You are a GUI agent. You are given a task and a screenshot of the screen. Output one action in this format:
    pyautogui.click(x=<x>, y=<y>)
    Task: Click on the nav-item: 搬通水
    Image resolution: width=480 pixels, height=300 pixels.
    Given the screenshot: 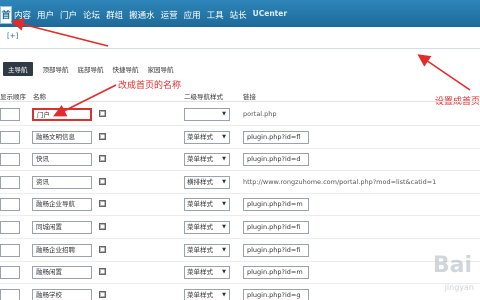 What is the action you would take?
    pyautogui.click(x=142, y=15)
    